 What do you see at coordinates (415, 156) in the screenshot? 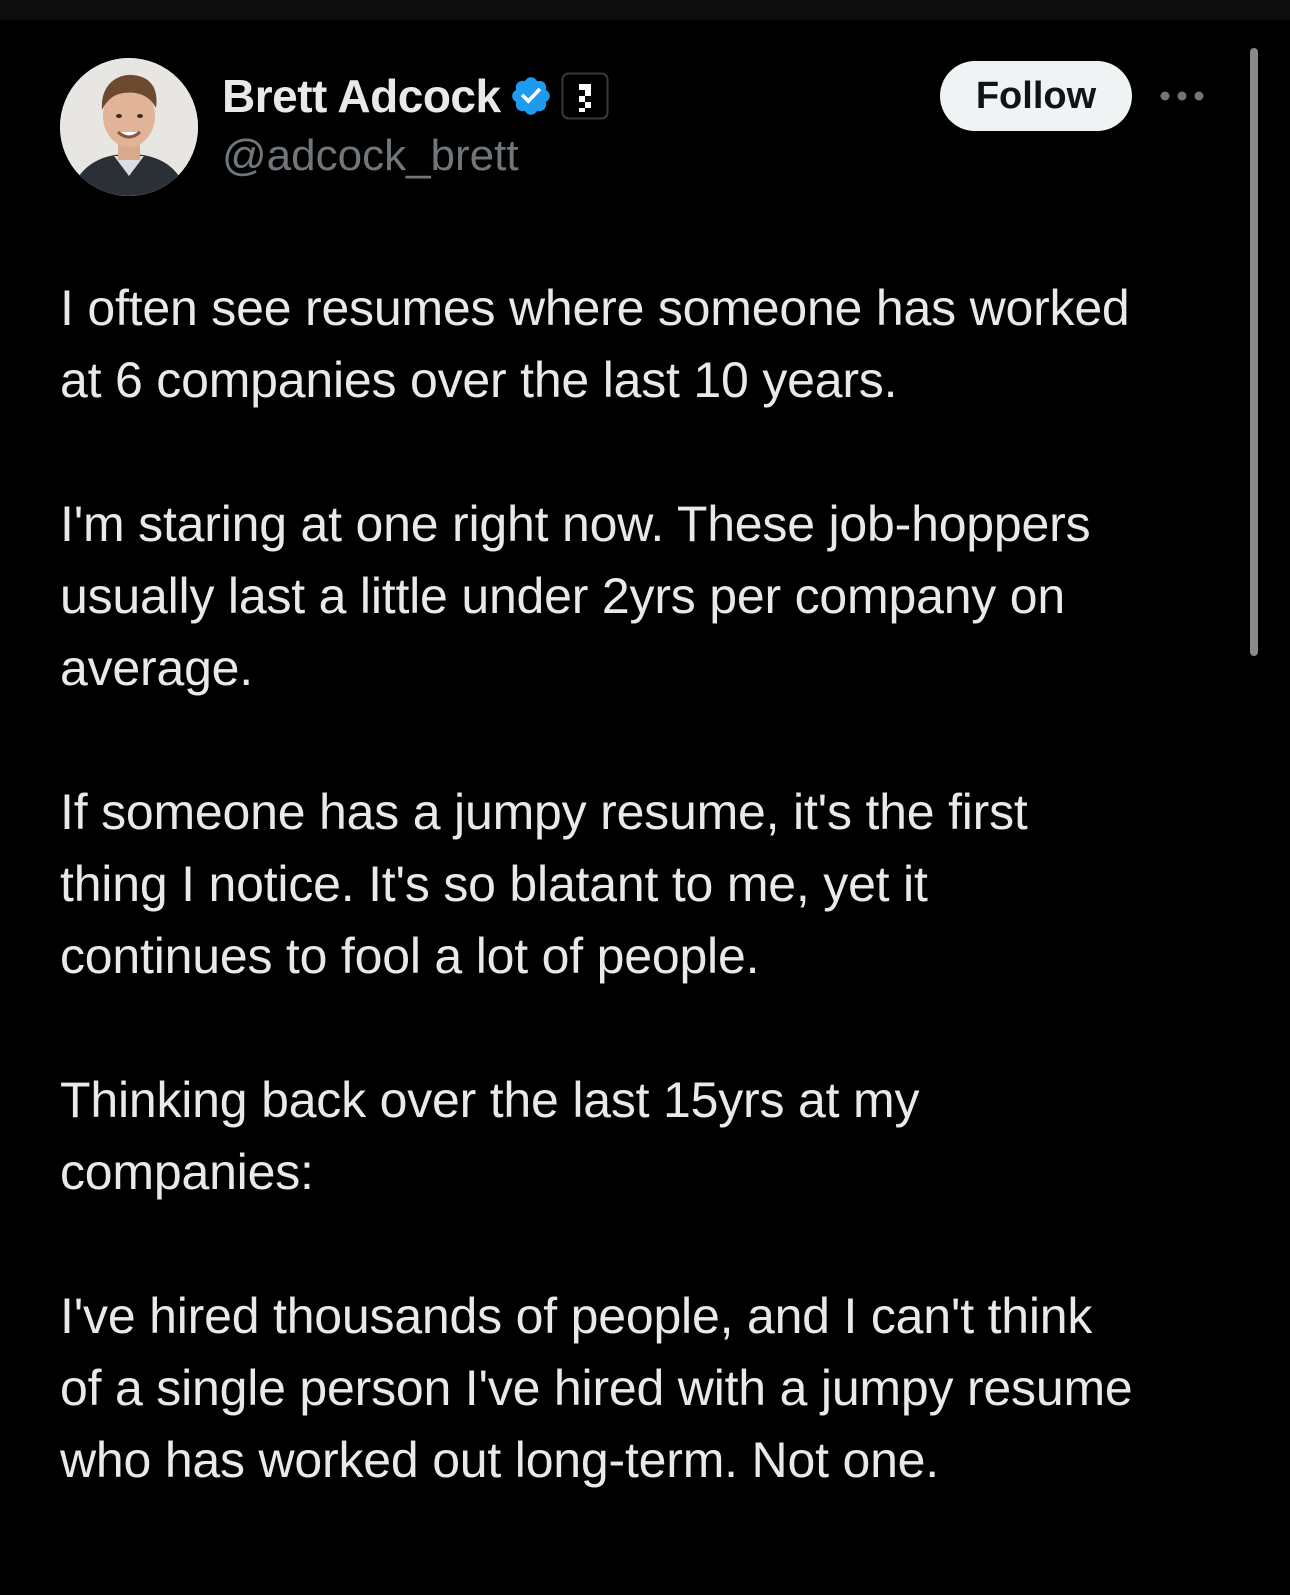
I see `handle: @adcock_brett` at bounding box center [415, 156].